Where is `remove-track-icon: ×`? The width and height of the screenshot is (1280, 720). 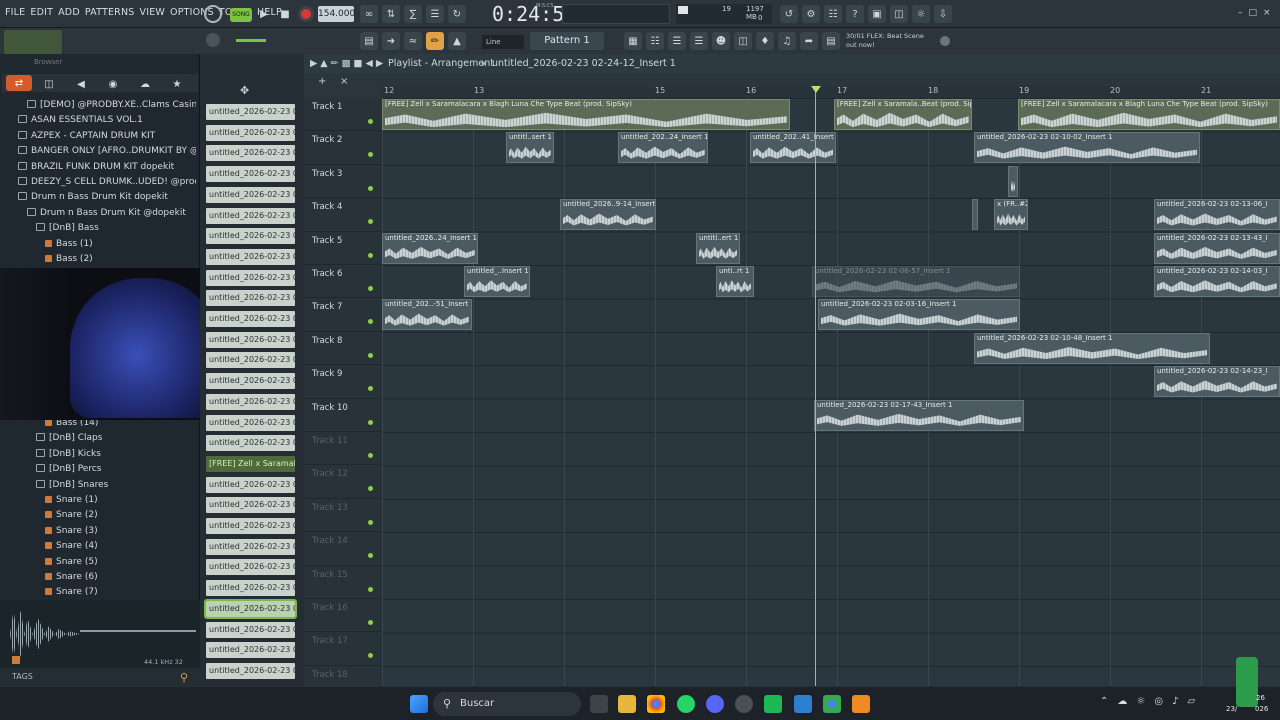 remove-track-icon: × is located at coordinates (344, 81).